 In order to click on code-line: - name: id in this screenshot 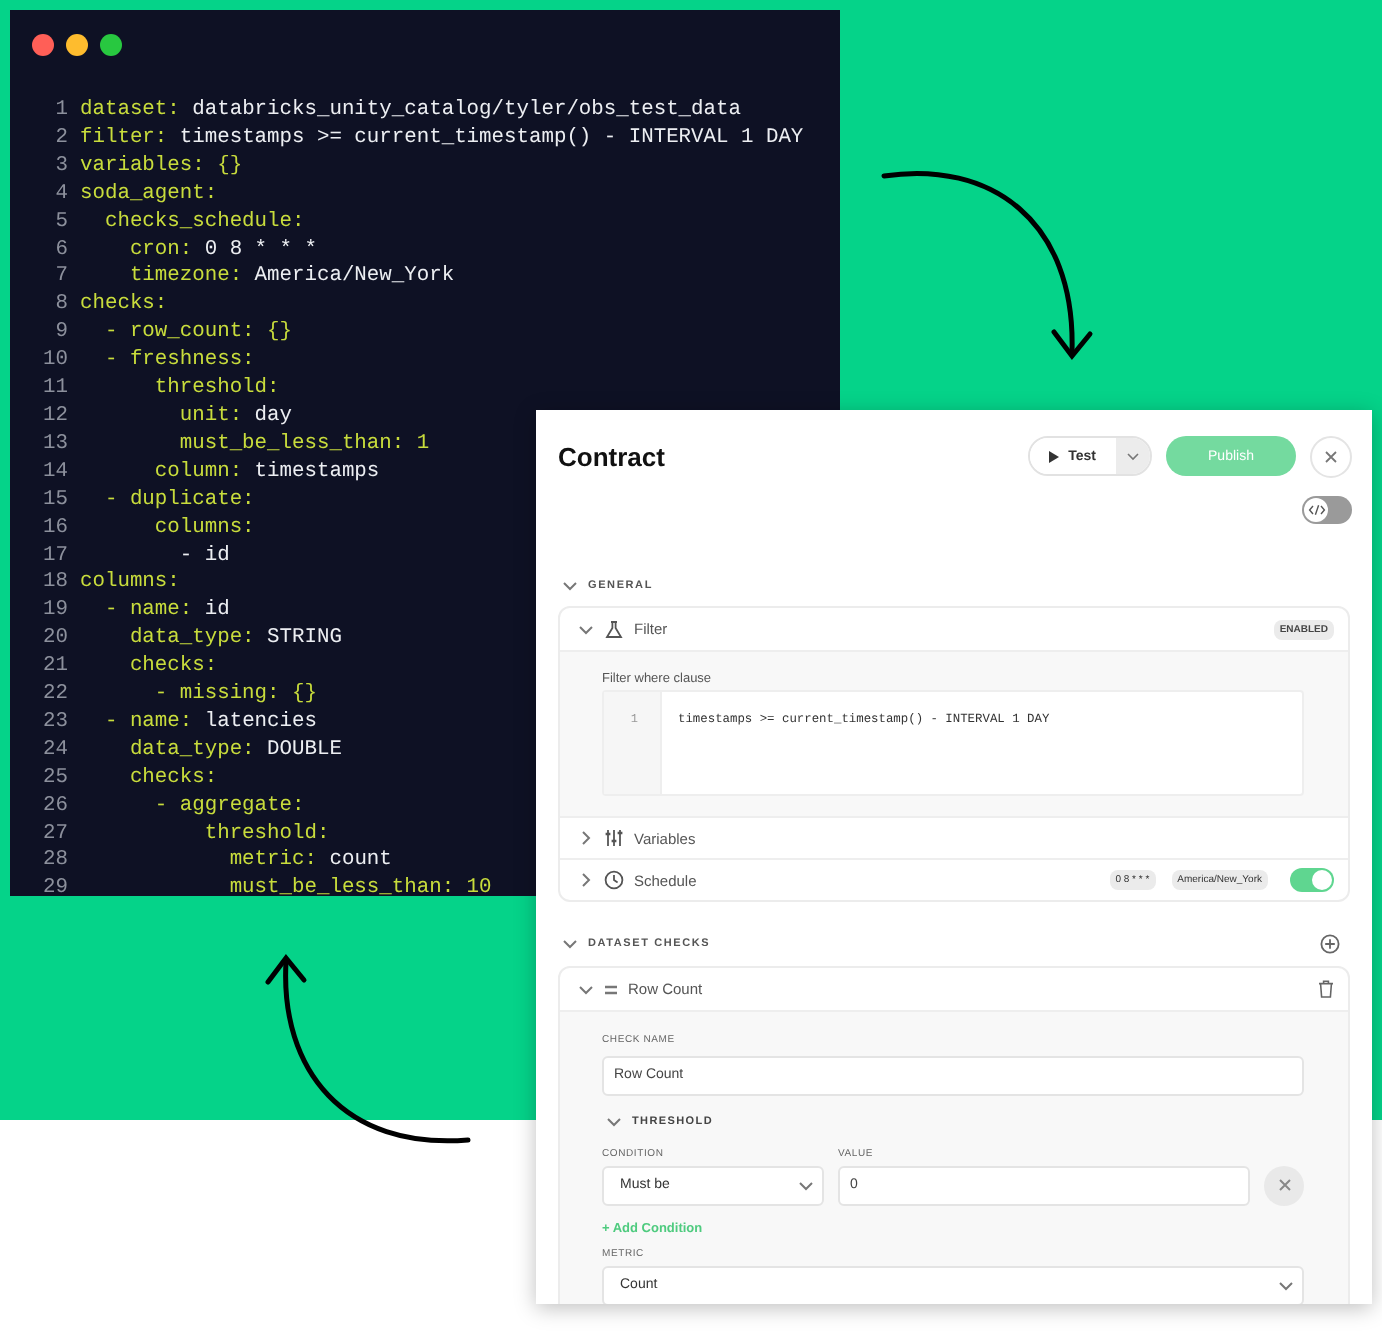, I will do `click(166, 612)`.